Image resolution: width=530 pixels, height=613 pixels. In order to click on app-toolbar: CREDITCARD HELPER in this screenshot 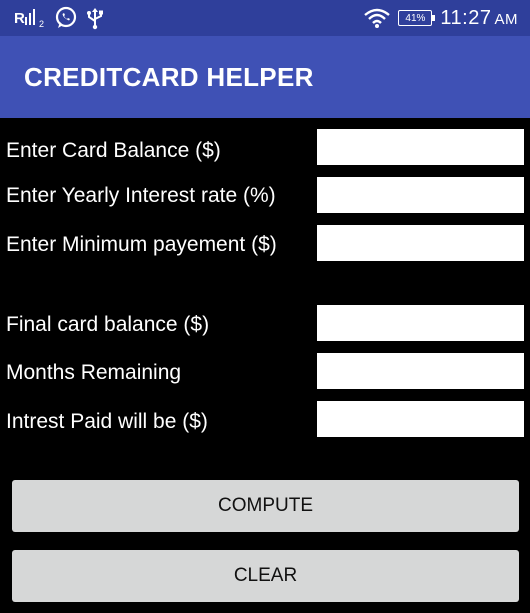, I will do `click(265, 77)`.